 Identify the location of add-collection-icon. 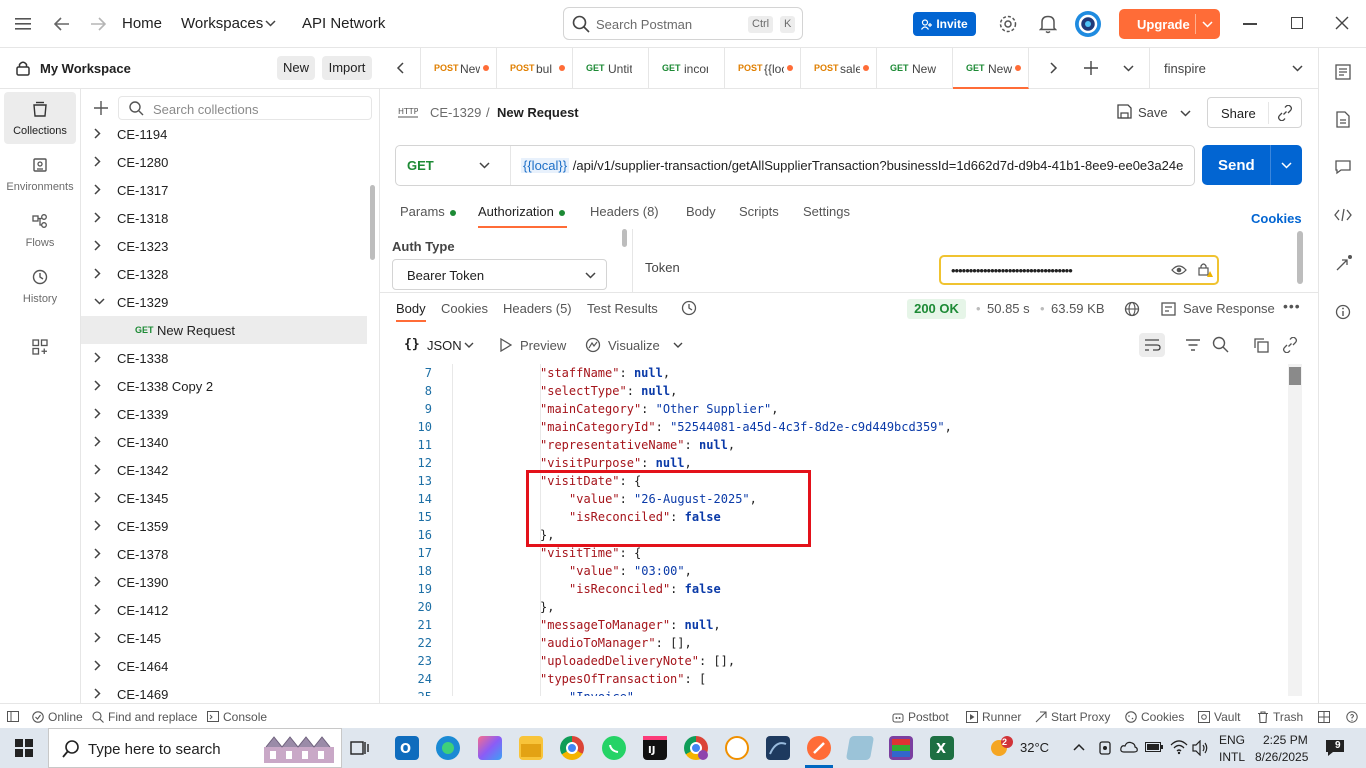
(101, 108).